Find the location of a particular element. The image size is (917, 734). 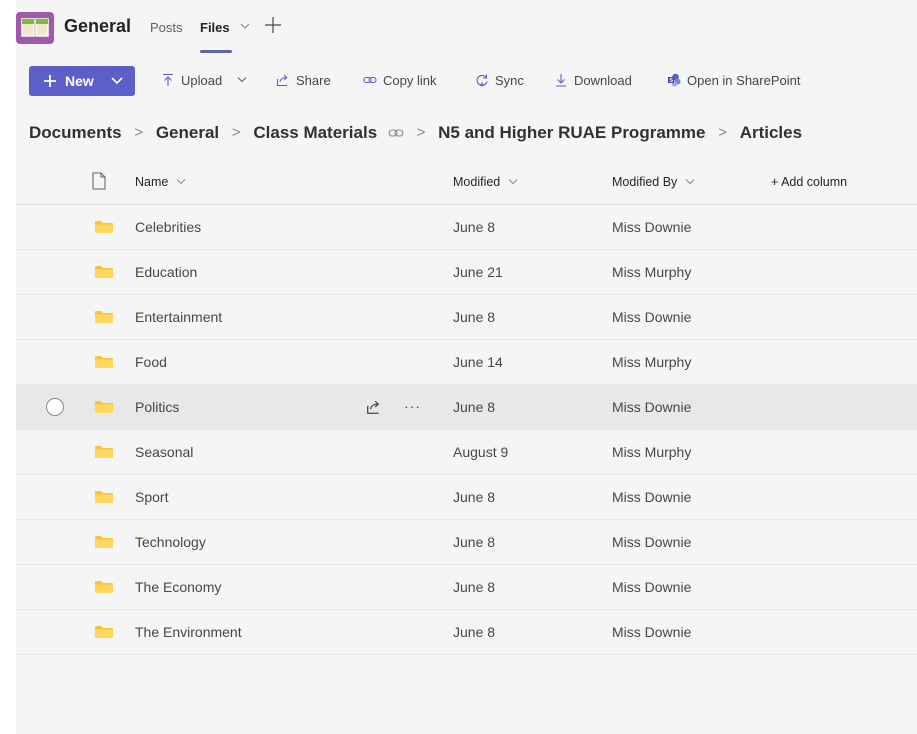

new-button-label: New is located at coordinates (79, 81).